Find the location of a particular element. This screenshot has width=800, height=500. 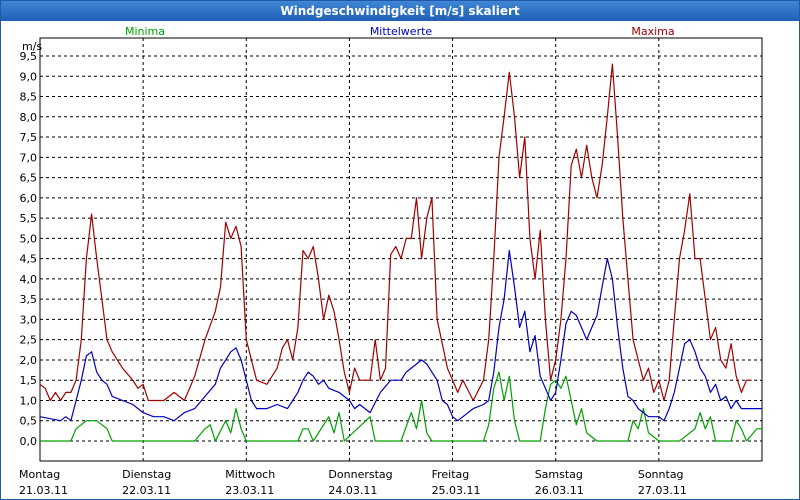

y-tick-label: 8,5 is located at coordinates (29, 97).